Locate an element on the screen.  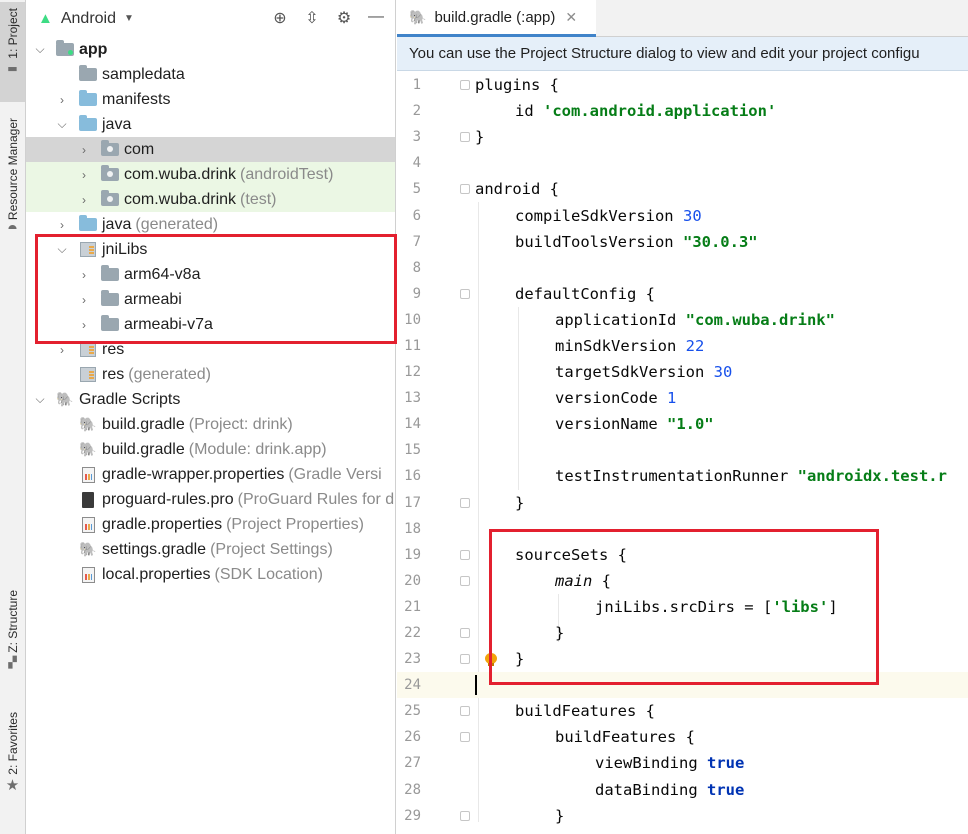
code-line: 12 targetSdkVersion 30 is located at coordinates (682, 372).